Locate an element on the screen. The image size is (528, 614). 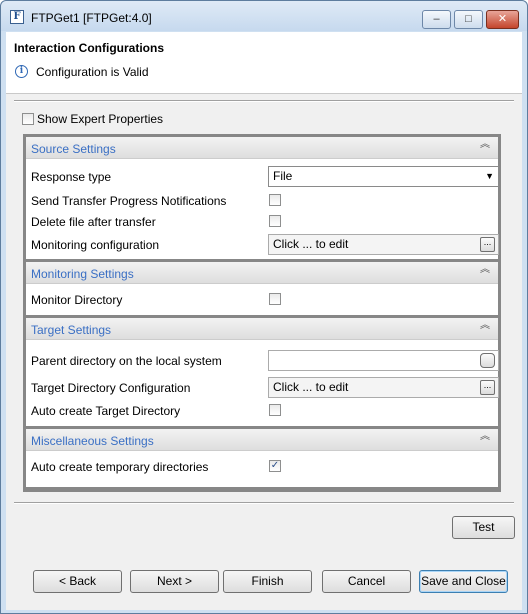
monitoring-settings-title: Monitoring Settings is located at coordinates (82, 274).